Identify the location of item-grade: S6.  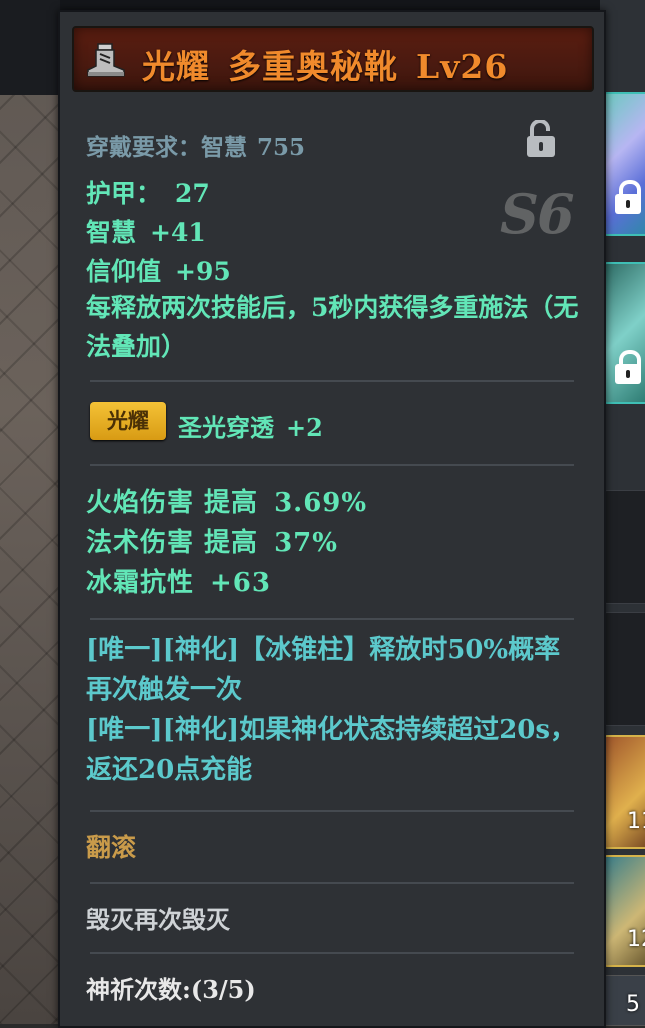
(537, 214).